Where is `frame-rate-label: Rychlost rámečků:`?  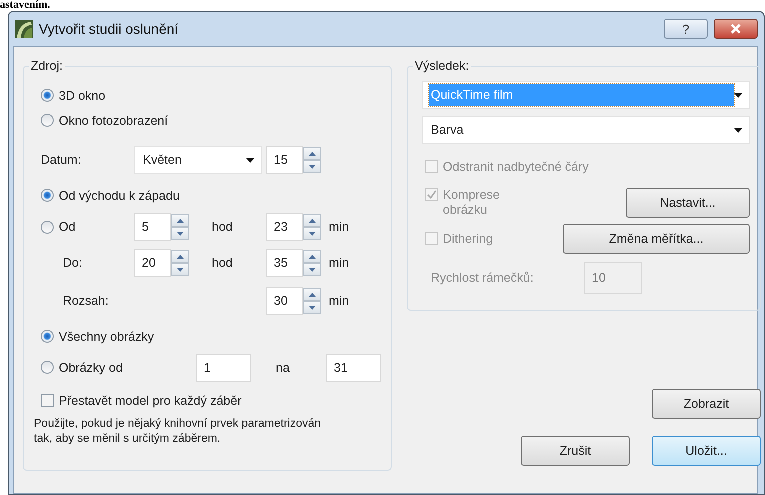 frame-rate-label: Rychlost rámečků: is located at coordinates (483, 278).